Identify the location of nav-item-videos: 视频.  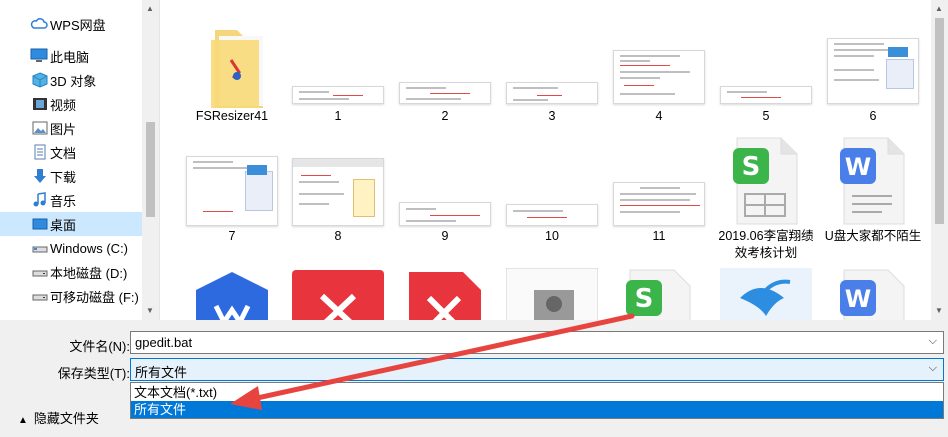
(71, 104).